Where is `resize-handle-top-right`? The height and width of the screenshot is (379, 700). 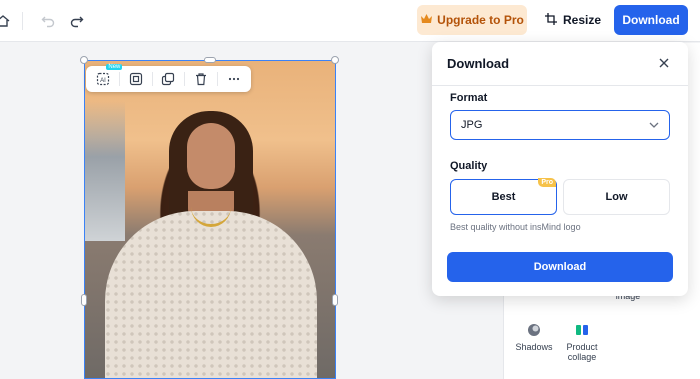 resize-handle-top-right is located at coordinates (335, 60).